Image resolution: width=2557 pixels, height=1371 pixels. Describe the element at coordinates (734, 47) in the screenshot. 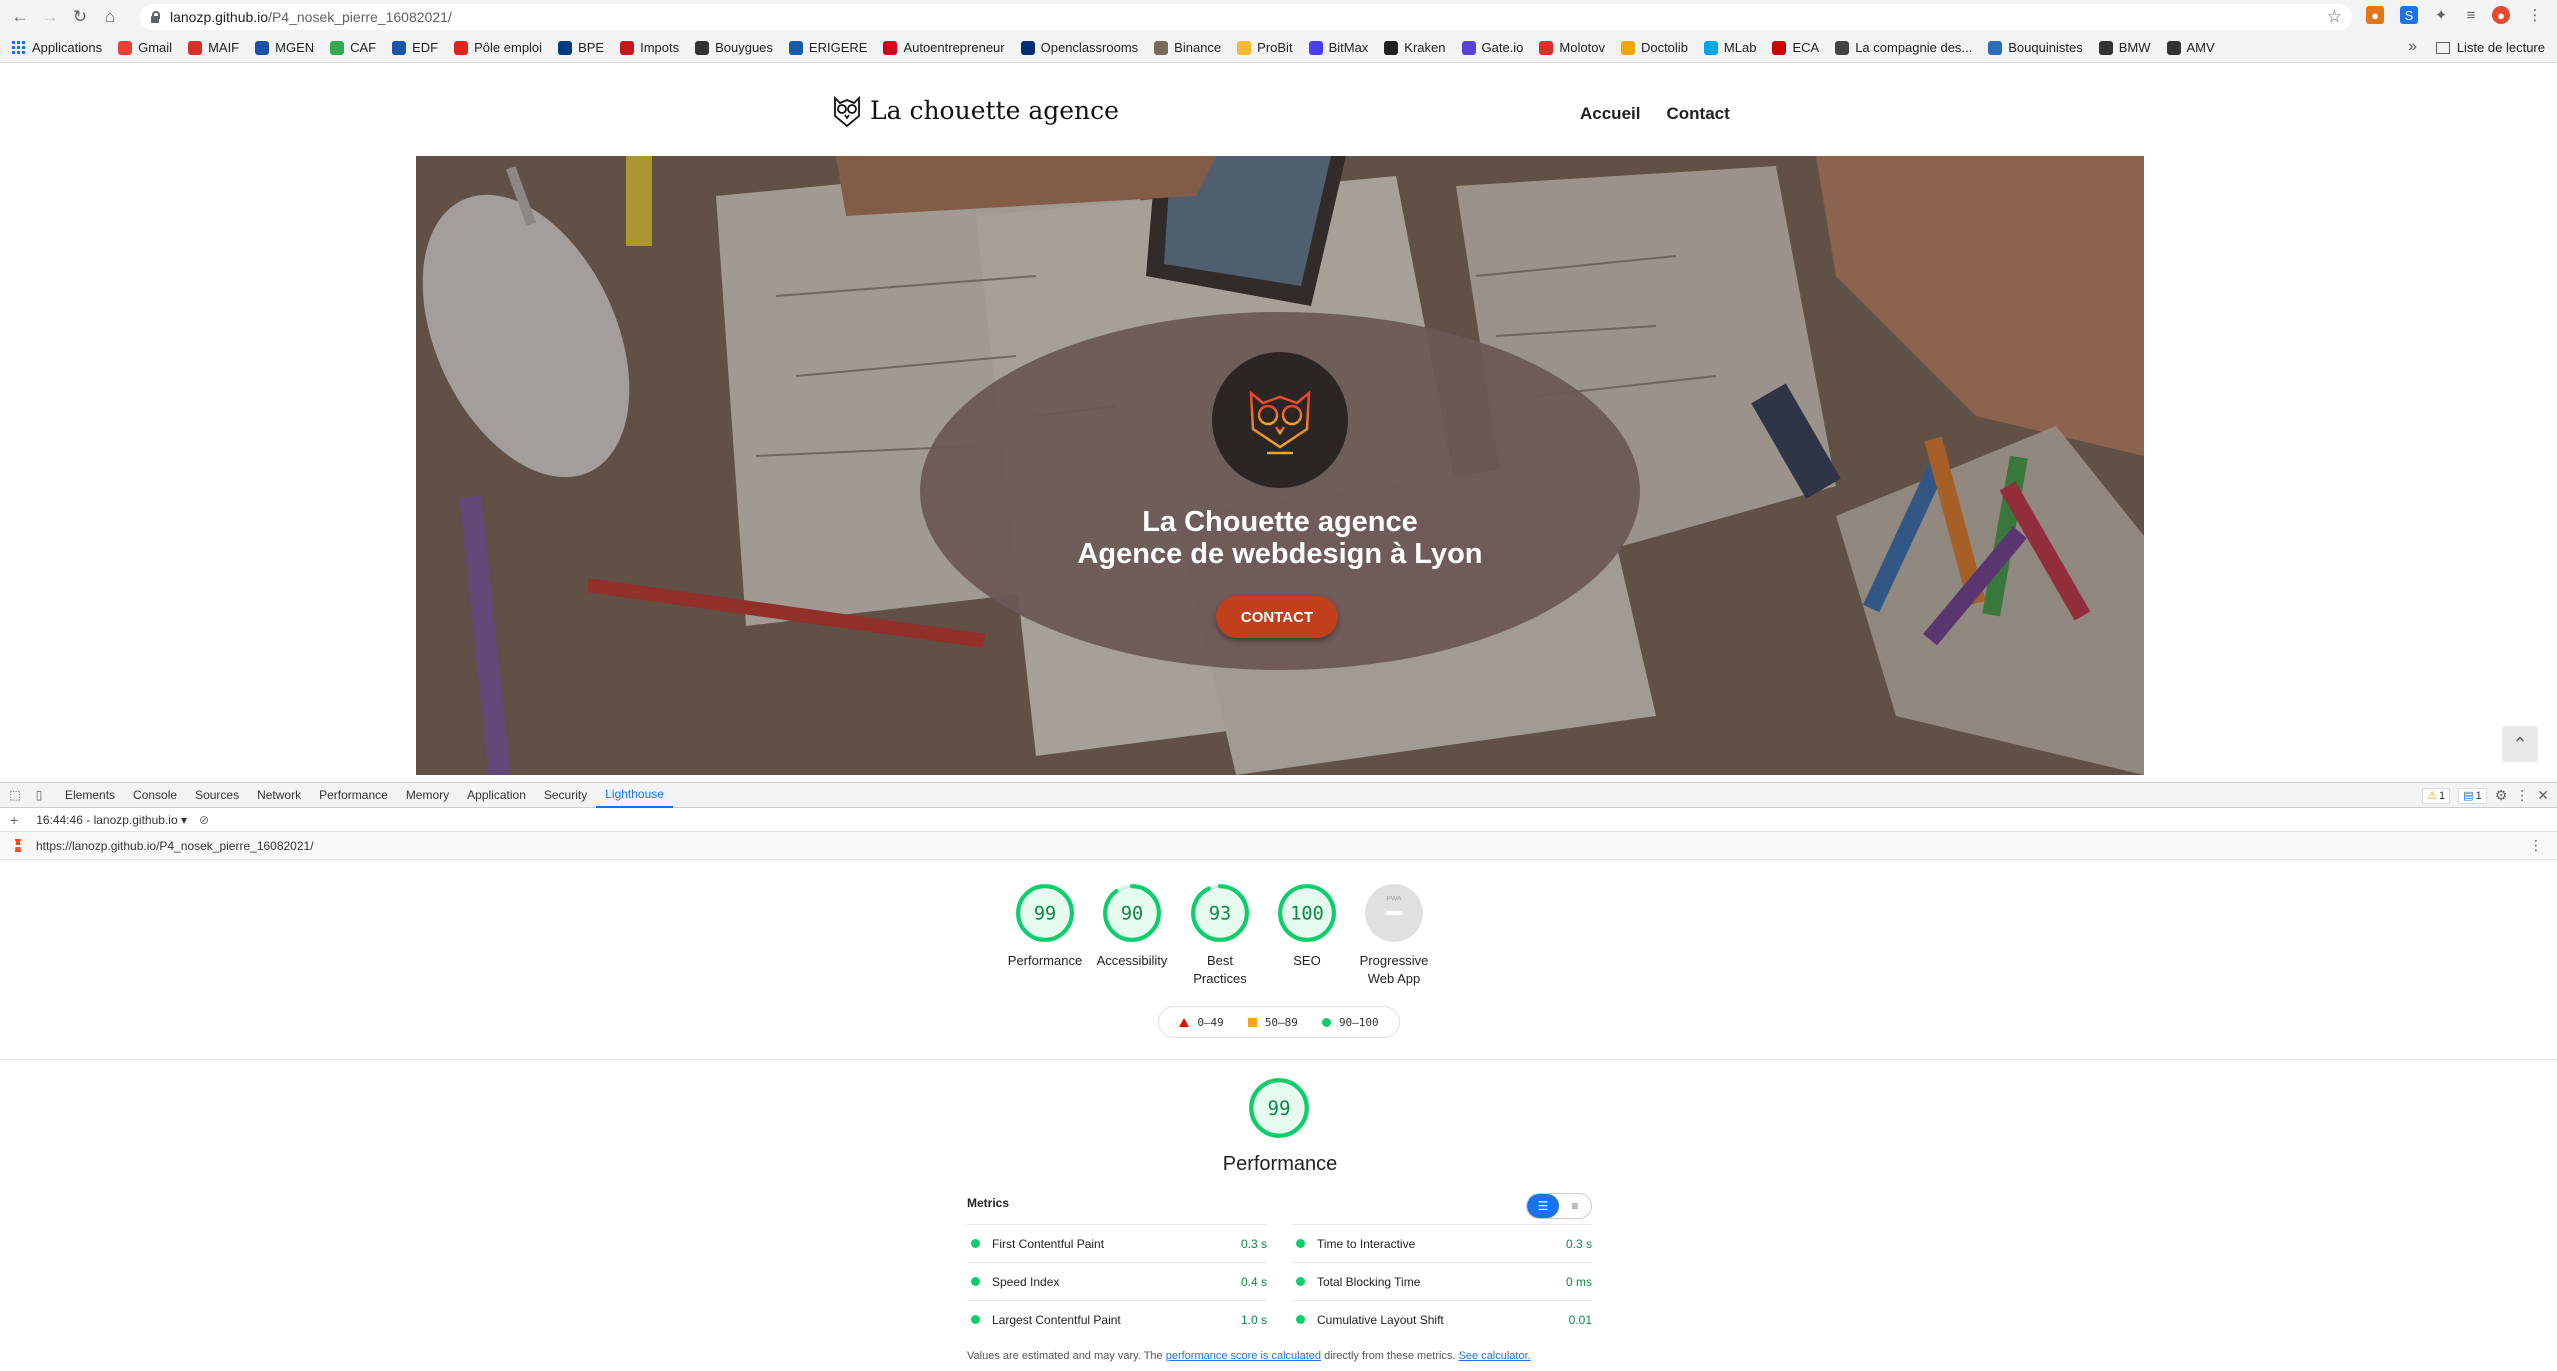

I see `bookmark-bouygues: Bouygues` at that location.